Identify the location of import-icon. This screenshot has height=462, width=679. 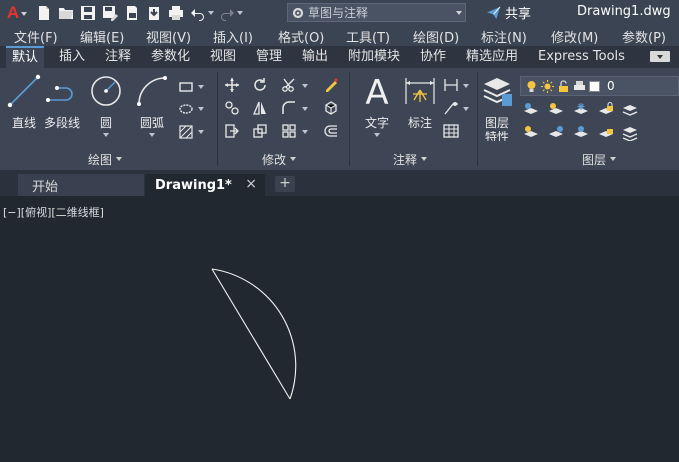
(153, 12).